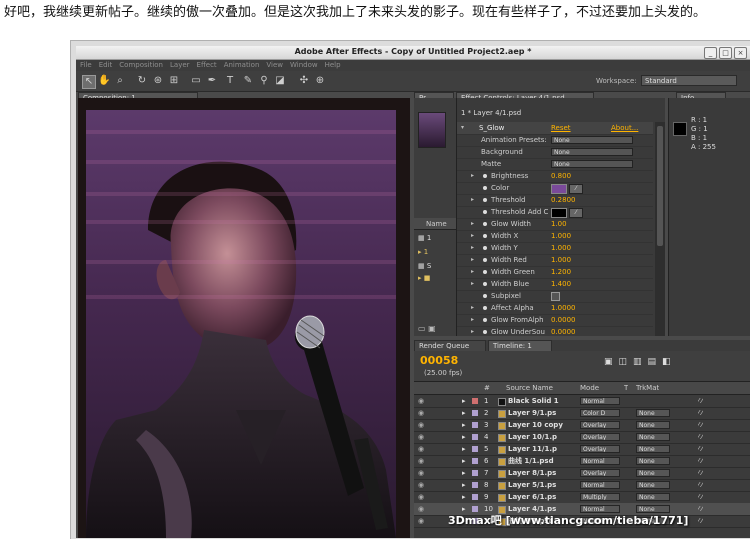  I want to click on menu-layer: Layer, so click(180, 65).